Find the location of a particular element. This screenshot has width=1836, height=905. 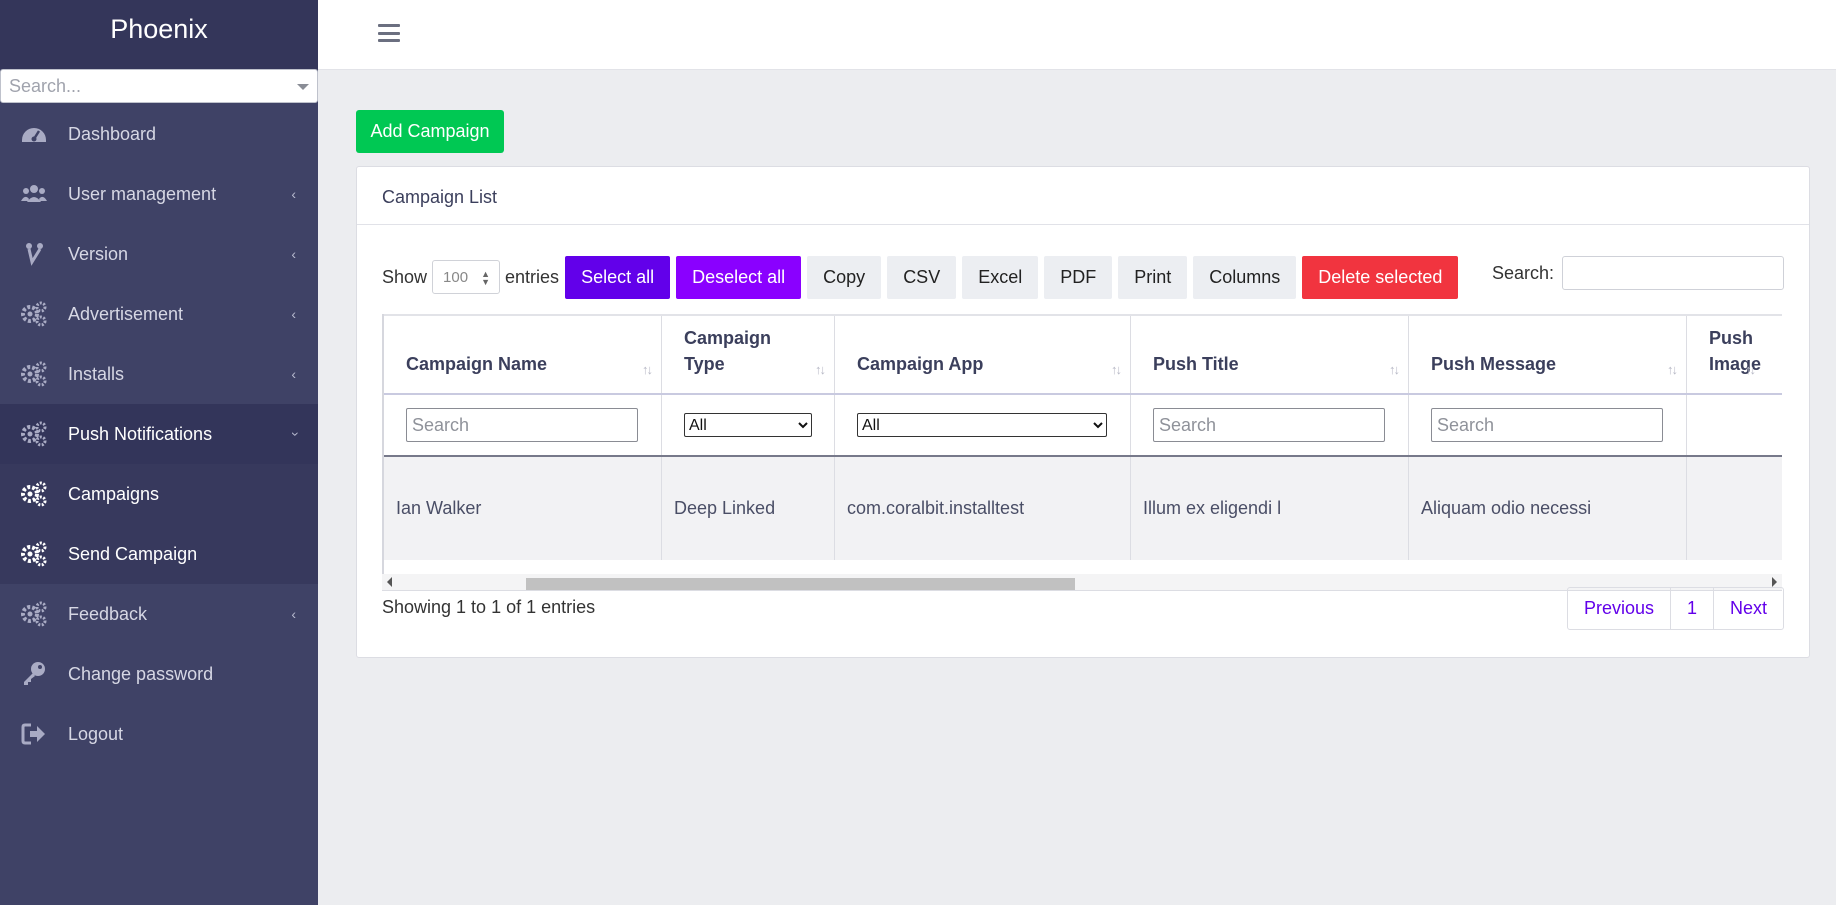

column-header-campaign-type: Campaign Type ↑↓ is located at coordinates (748, 354).